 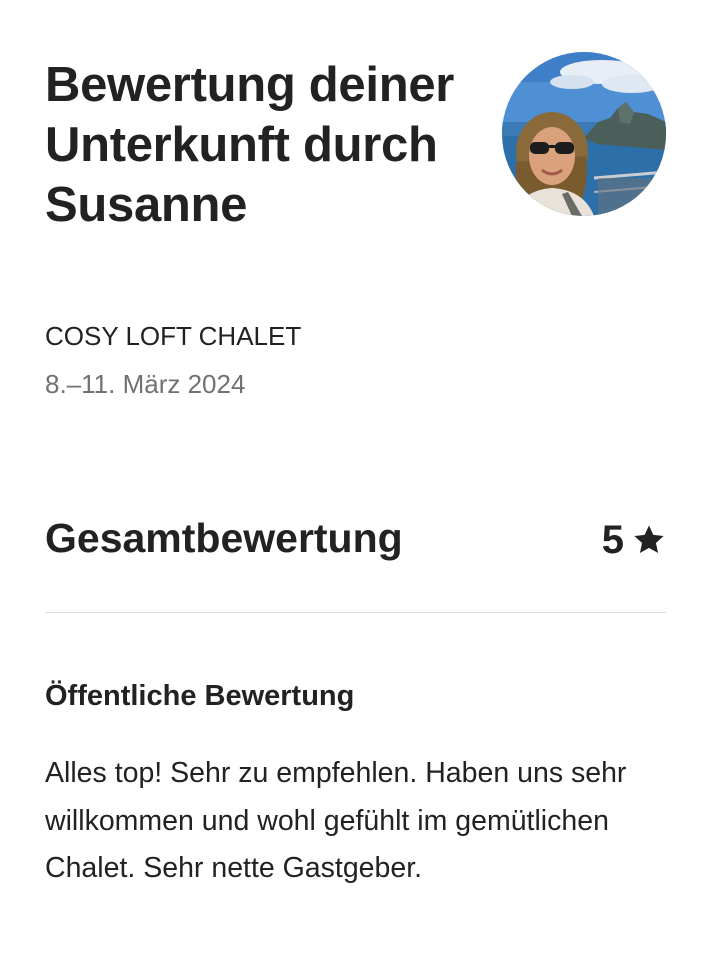 I want to click on avatar-photo, so click(x=584, y=134).